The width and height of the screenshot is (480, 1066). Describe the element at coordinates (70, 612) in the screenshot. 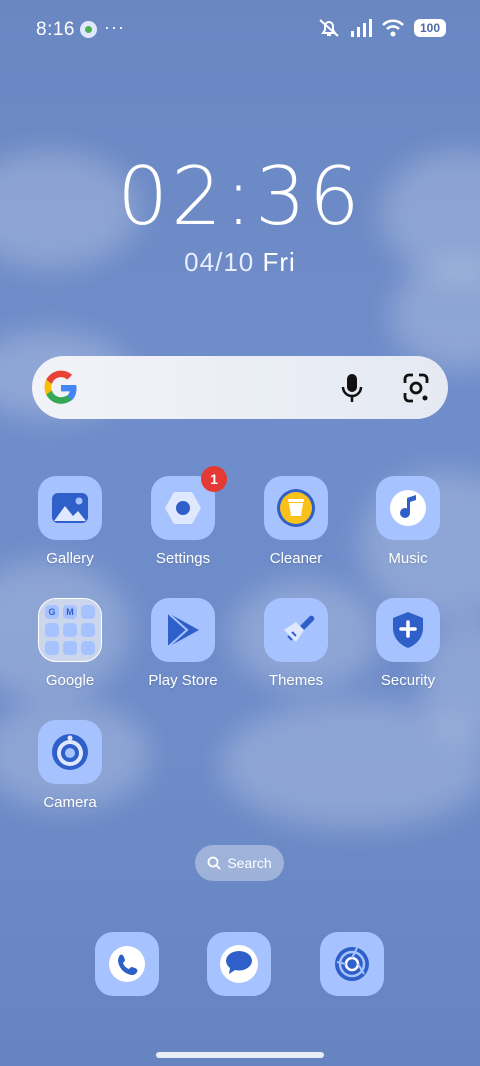

I see `folder-app-mini-icon: M` at that location.